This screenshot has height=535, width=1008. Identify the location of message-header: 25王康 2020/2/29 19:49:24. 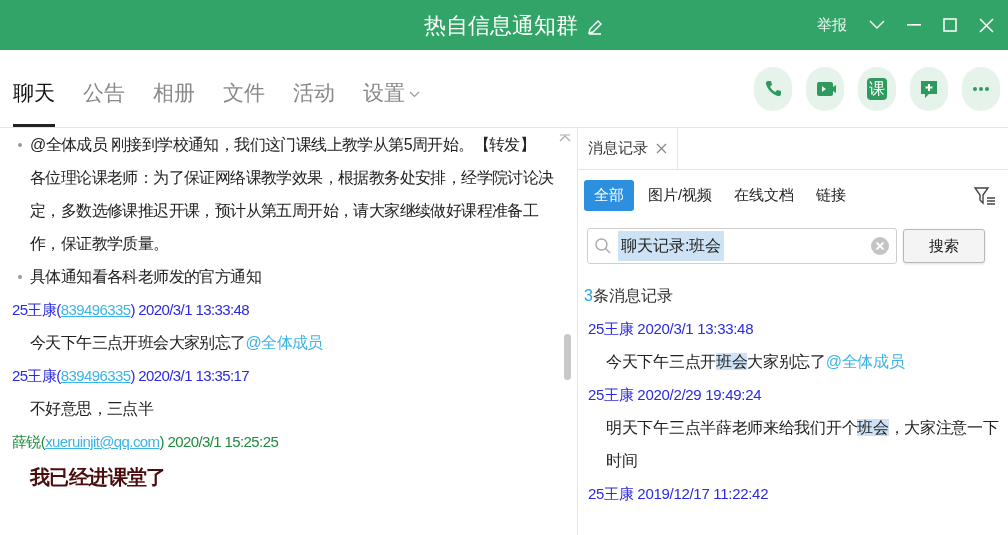
(675, 395).